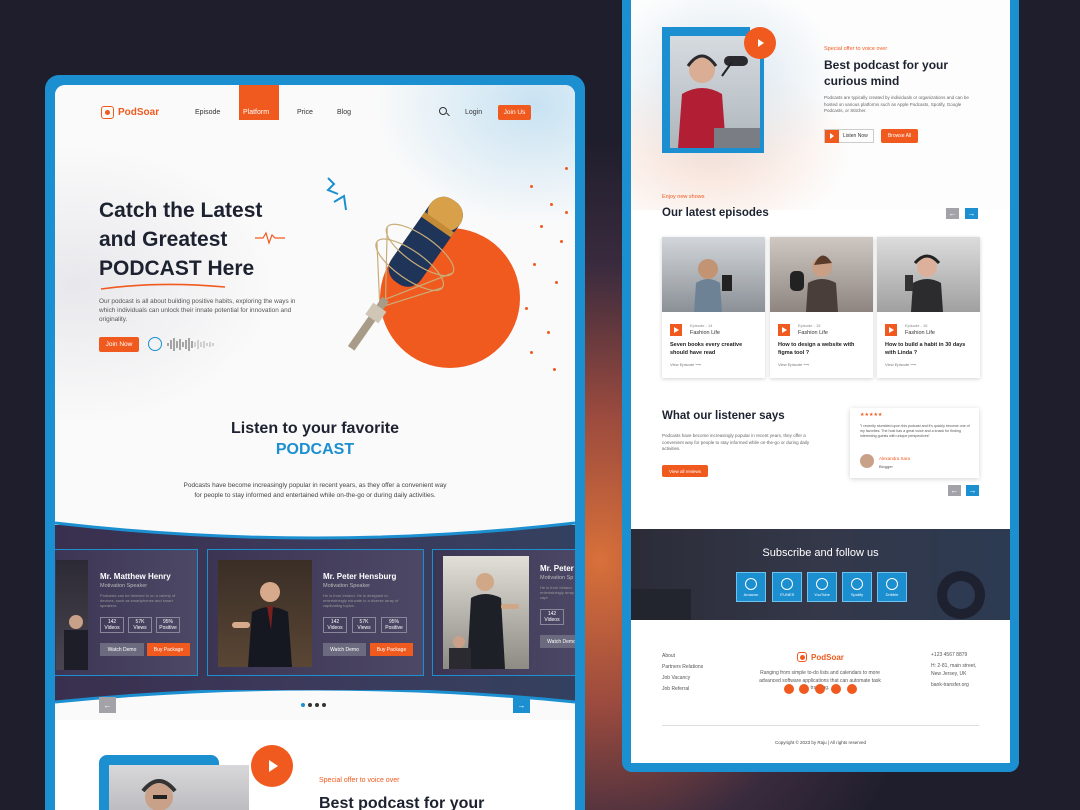  I want to click on youtube-button: YouTube, so click(822, 587).